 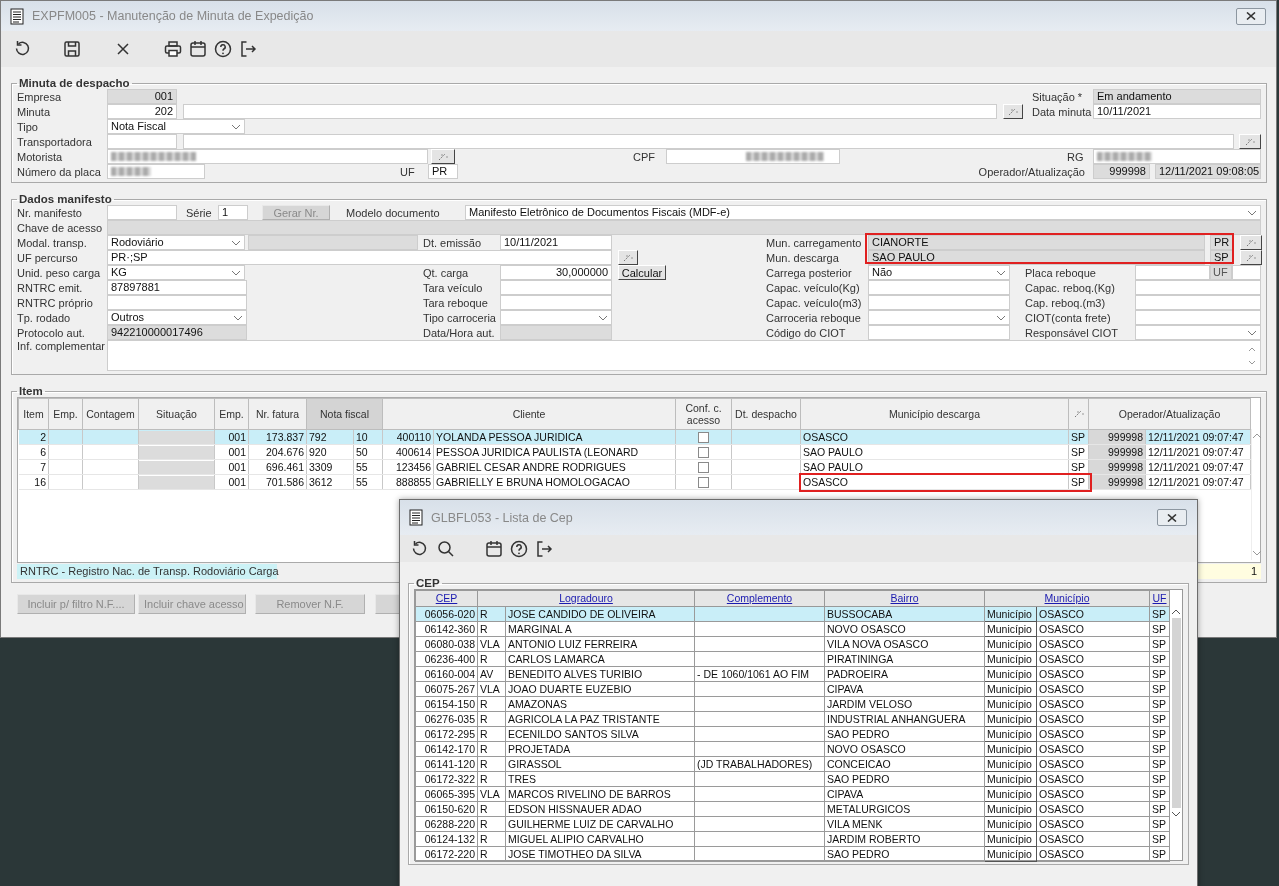 I want to click on table-row: 06142-170 R PROJETADA NOVO OSASCO Município OSASCO SP, so click(x=792, y=749).